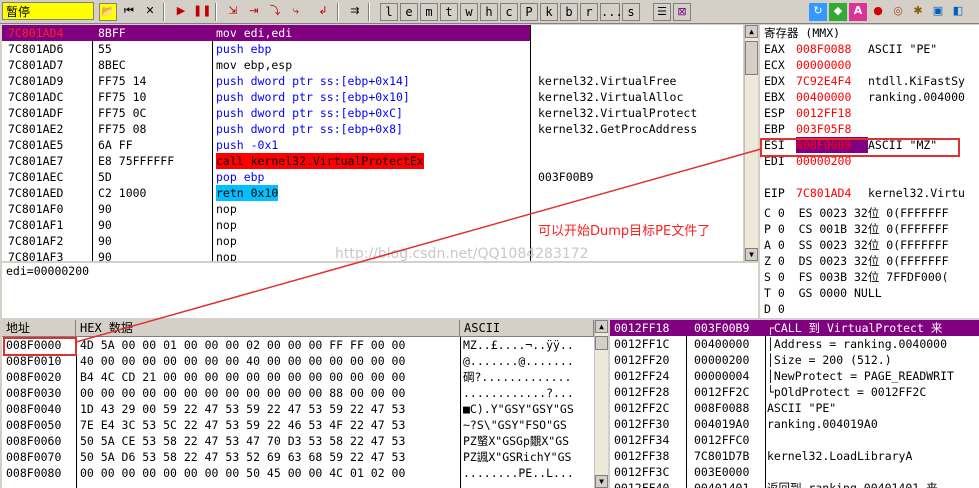 This screenshot has height=488, width=979. What do you see at coordinates (589, 12) in the screenshot?
I see `references-button: r` at bounding box center [589, 12].